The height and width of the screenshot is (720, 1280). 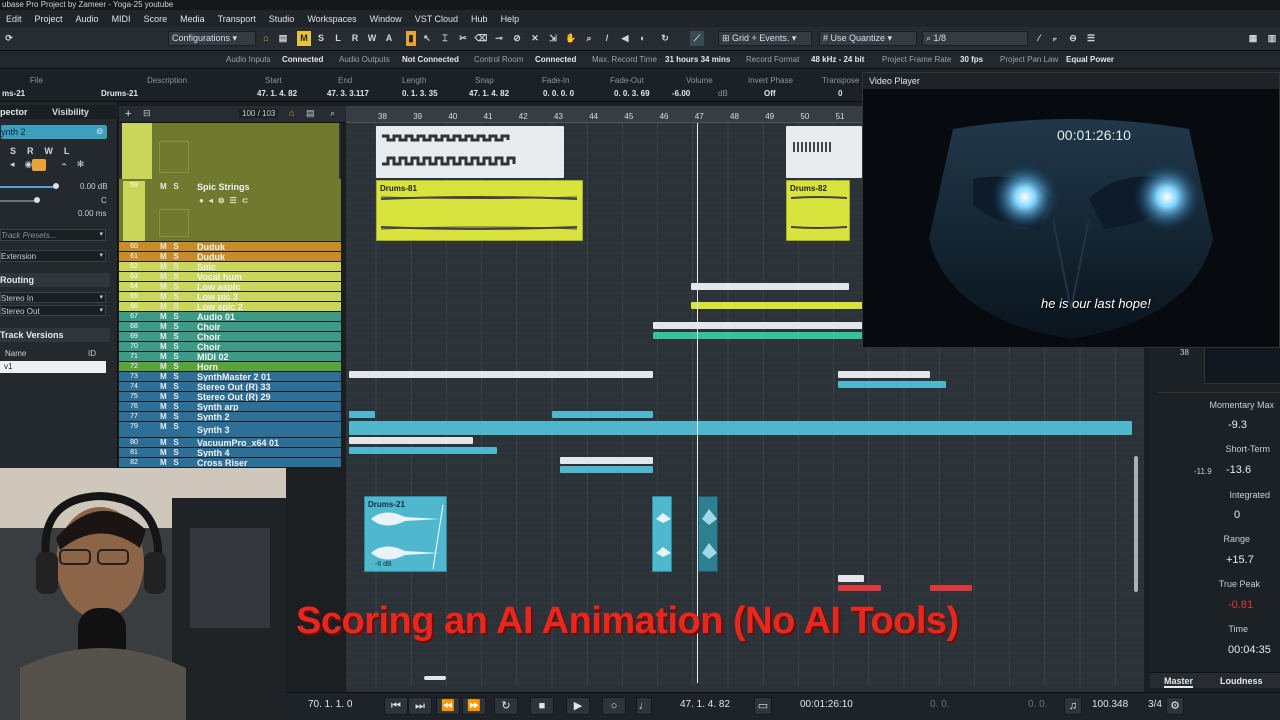 What do you see at coordinates (1037, 704) in the screenshot?
I see `punch-out-display: 0. 0.` at bounding box center [1037, 704].